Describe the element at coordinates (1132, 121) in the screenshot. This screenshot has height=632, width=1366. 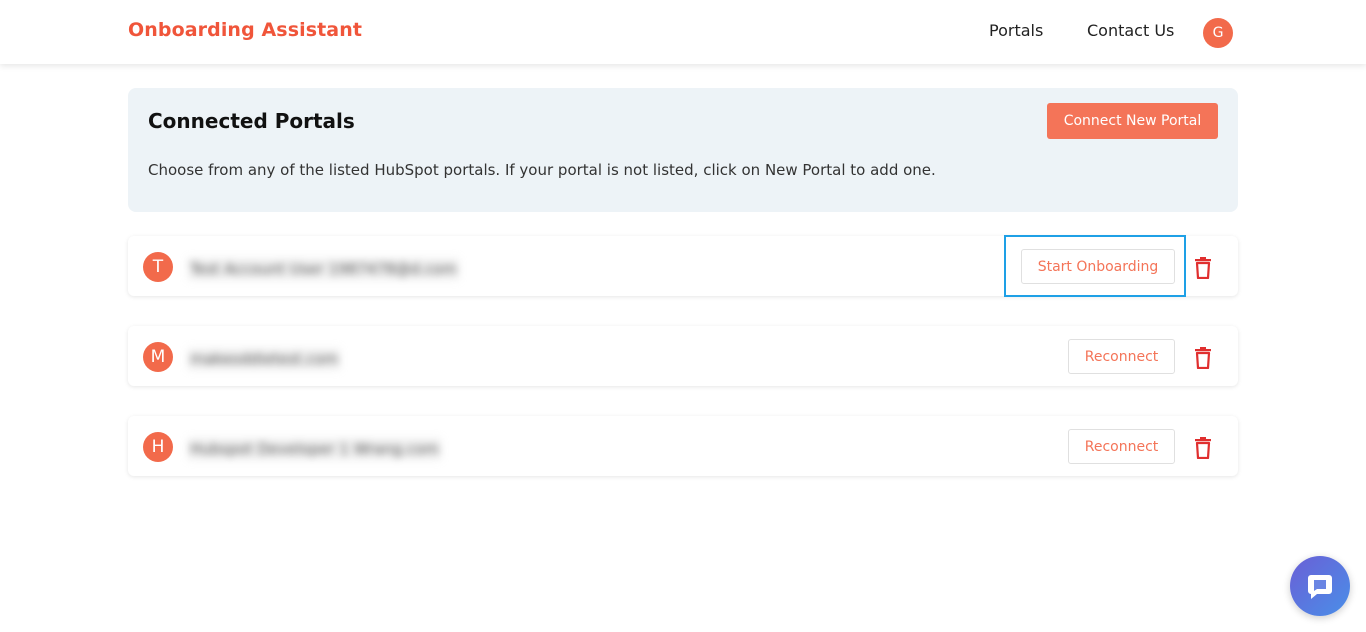
I see `connect-new-portal-button: Connect New Portal` at that location.